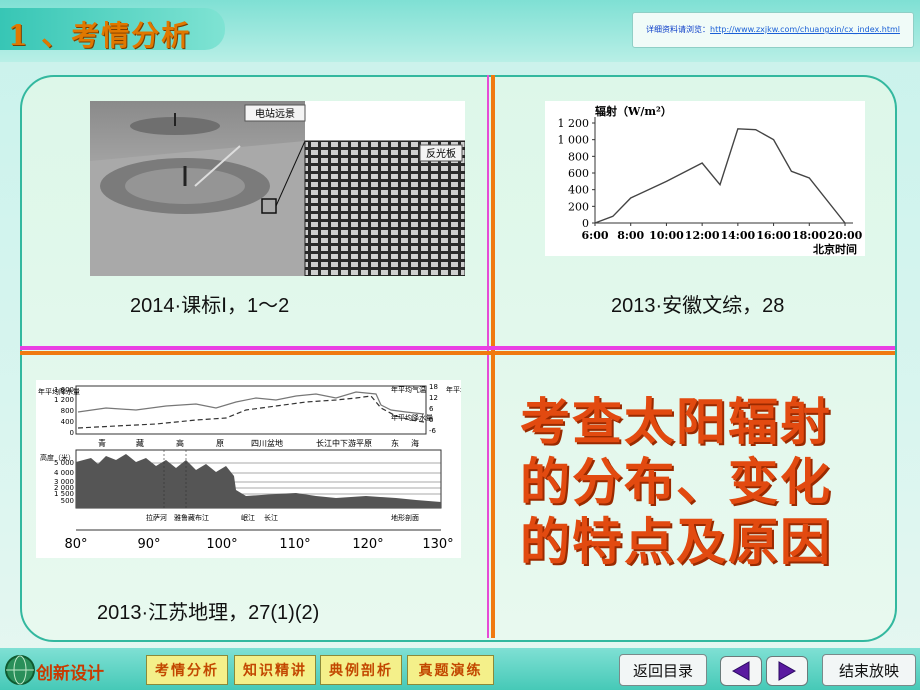  Describe the element at coordinates (72, 433) in the screenshot. I see `lt-tick: 0` at that location.